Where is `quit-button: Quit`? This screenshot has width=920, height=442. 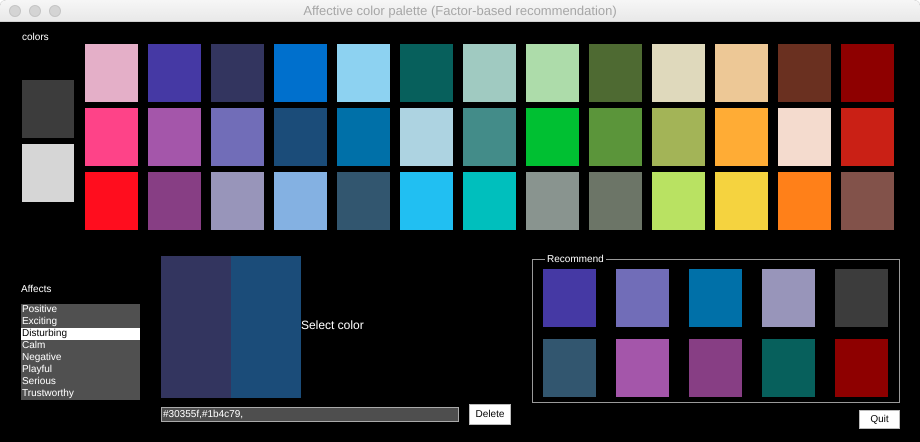
quit-button: Quit is located at coordinates (879, 419).